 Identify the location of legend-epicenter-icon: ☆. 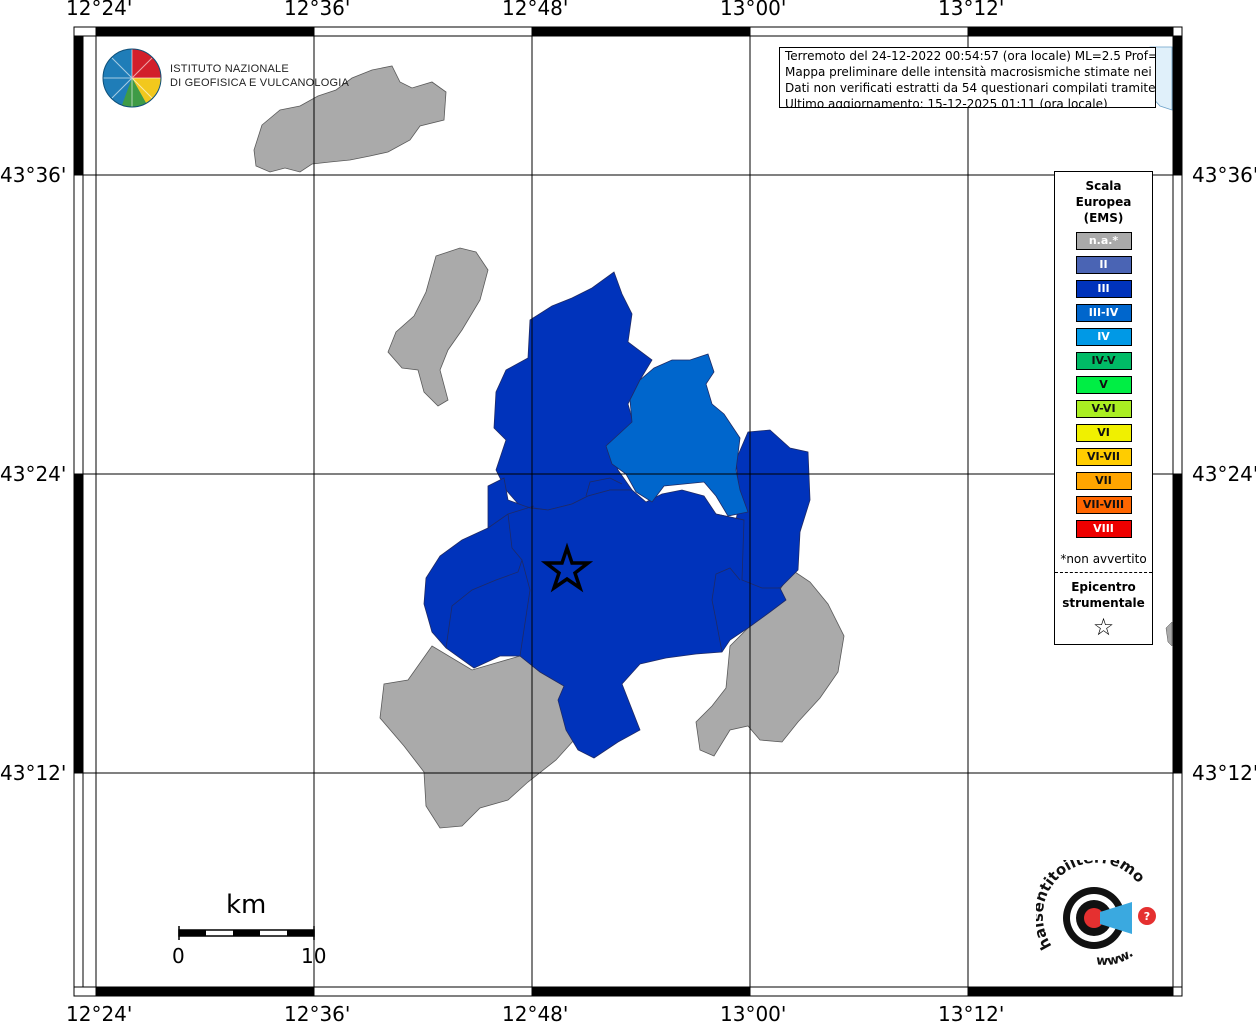
(1103, 627).